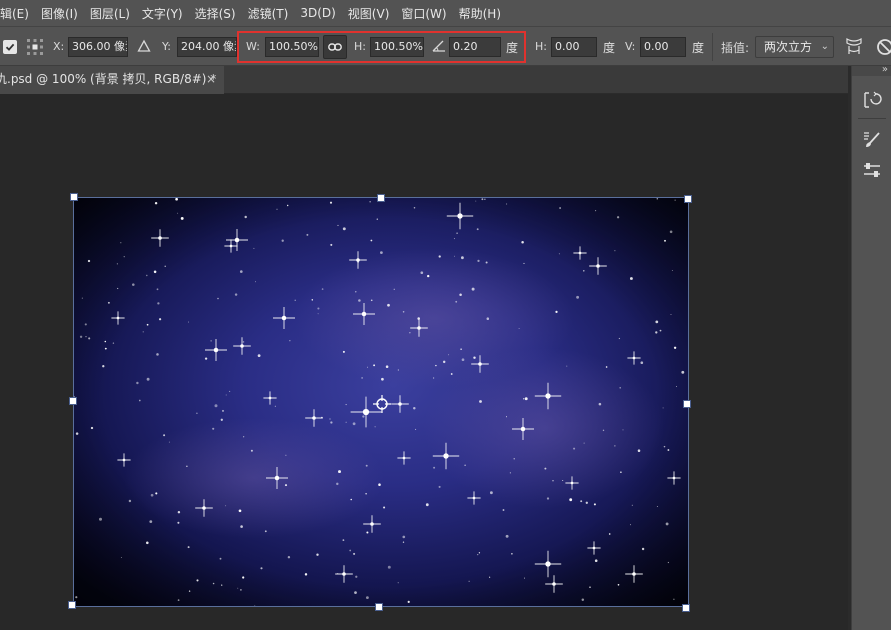  Describe the element at coordinates (317, 13) in the screenshot. I see `menu-3d: 3D(D)` at that location.